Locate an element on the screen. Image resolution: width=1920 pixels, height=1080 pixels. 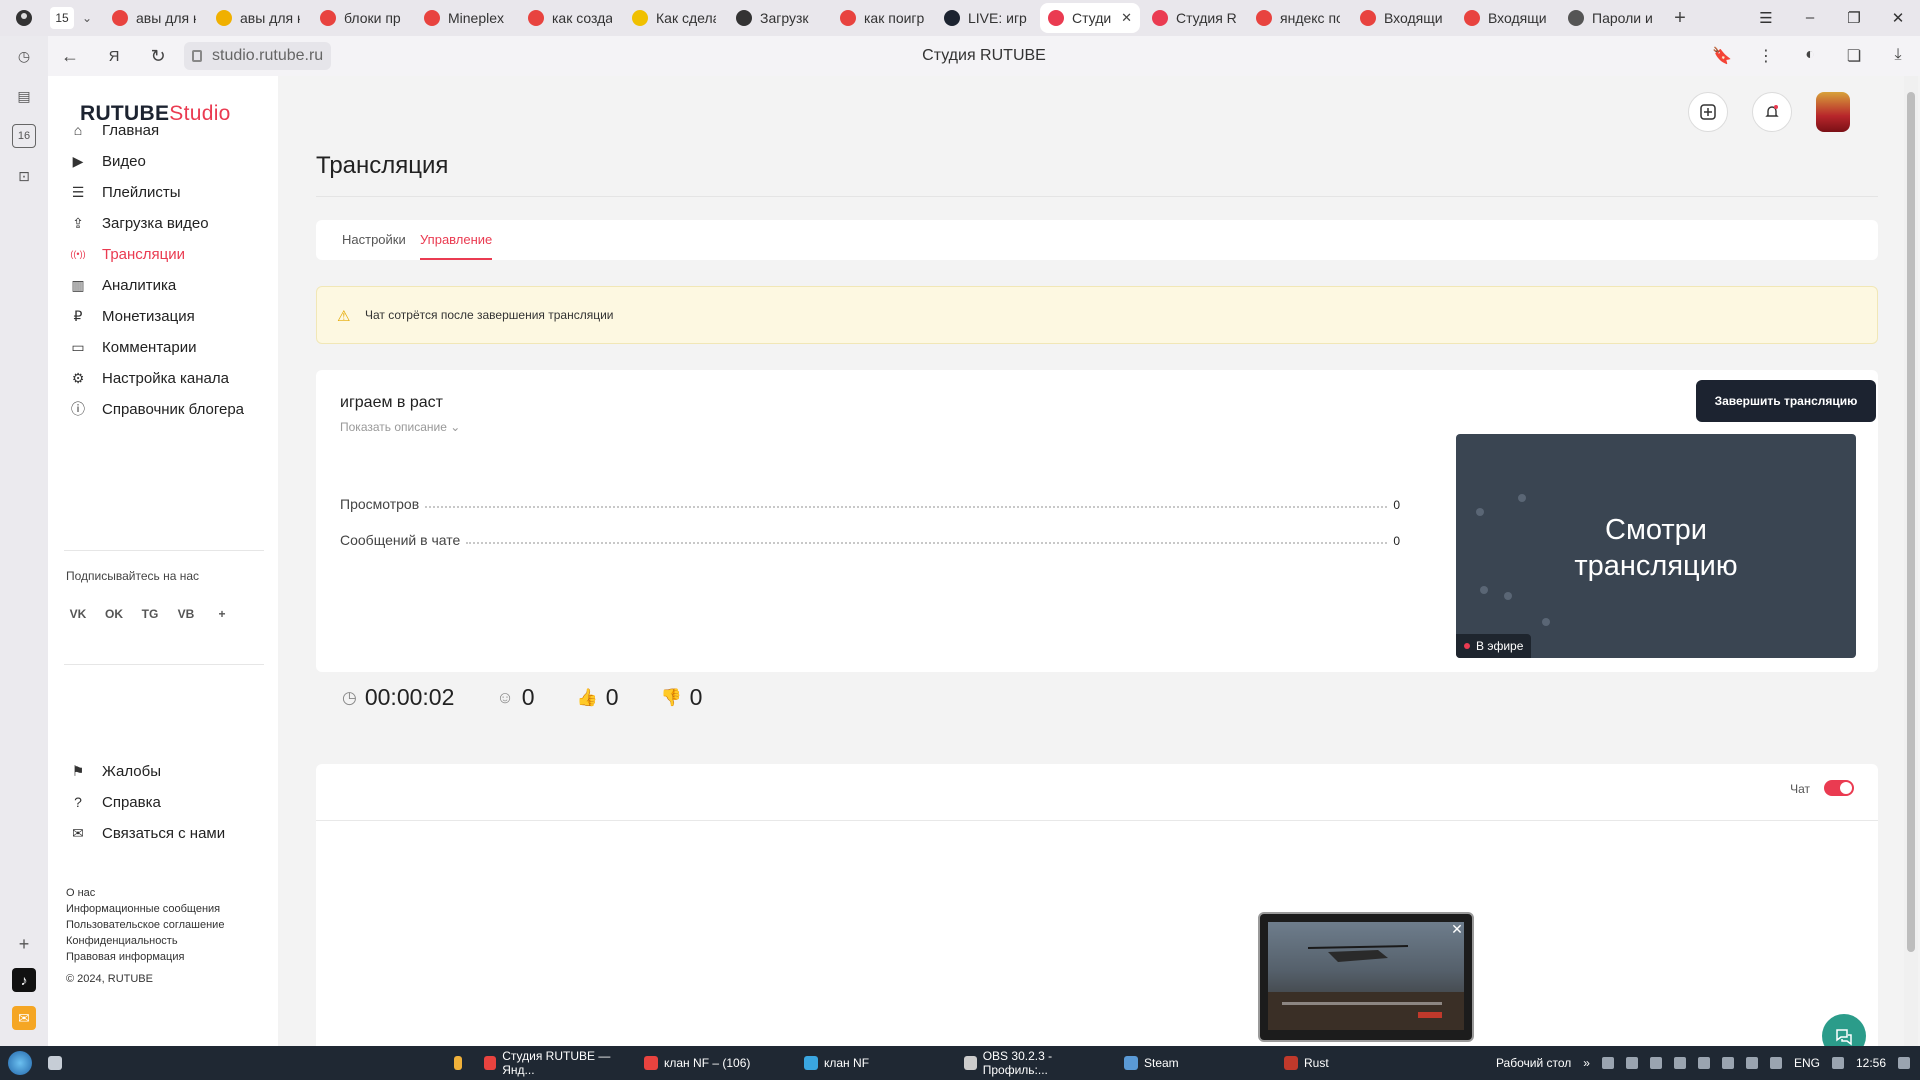
social-link: VB is located at coordinates (186, 614).